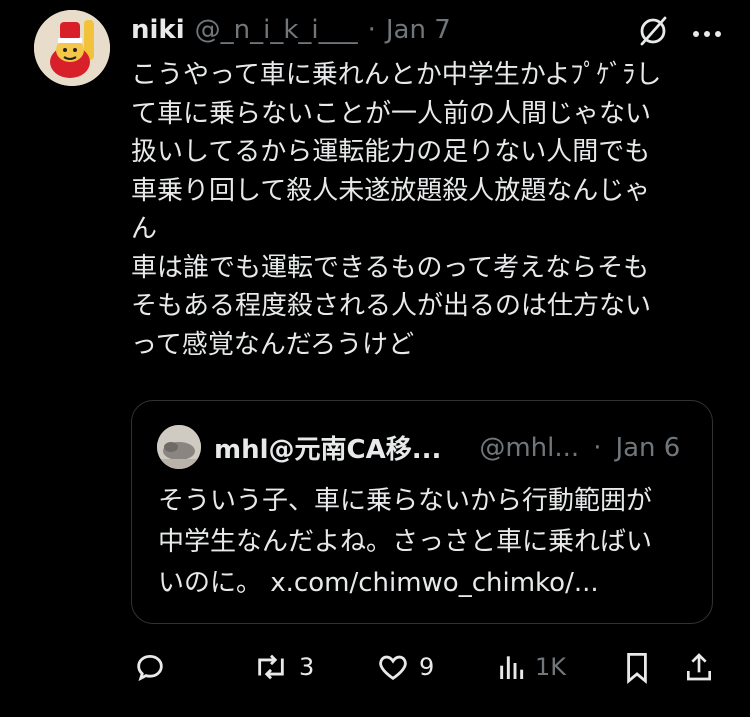 This screenshot has width=750, height=717. I want to click on author-name: niki, so click(158, 30).